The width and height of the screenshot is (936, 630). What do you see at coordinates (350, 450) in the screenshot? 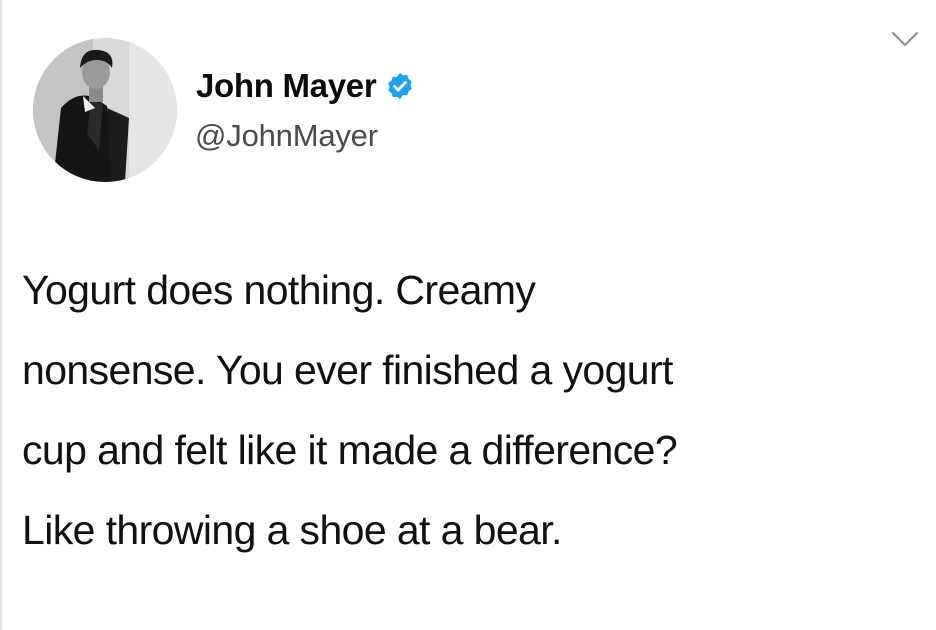
I see `tweet-text-line: cup and felt like it made a difference?` at bounding box center [350, 450].